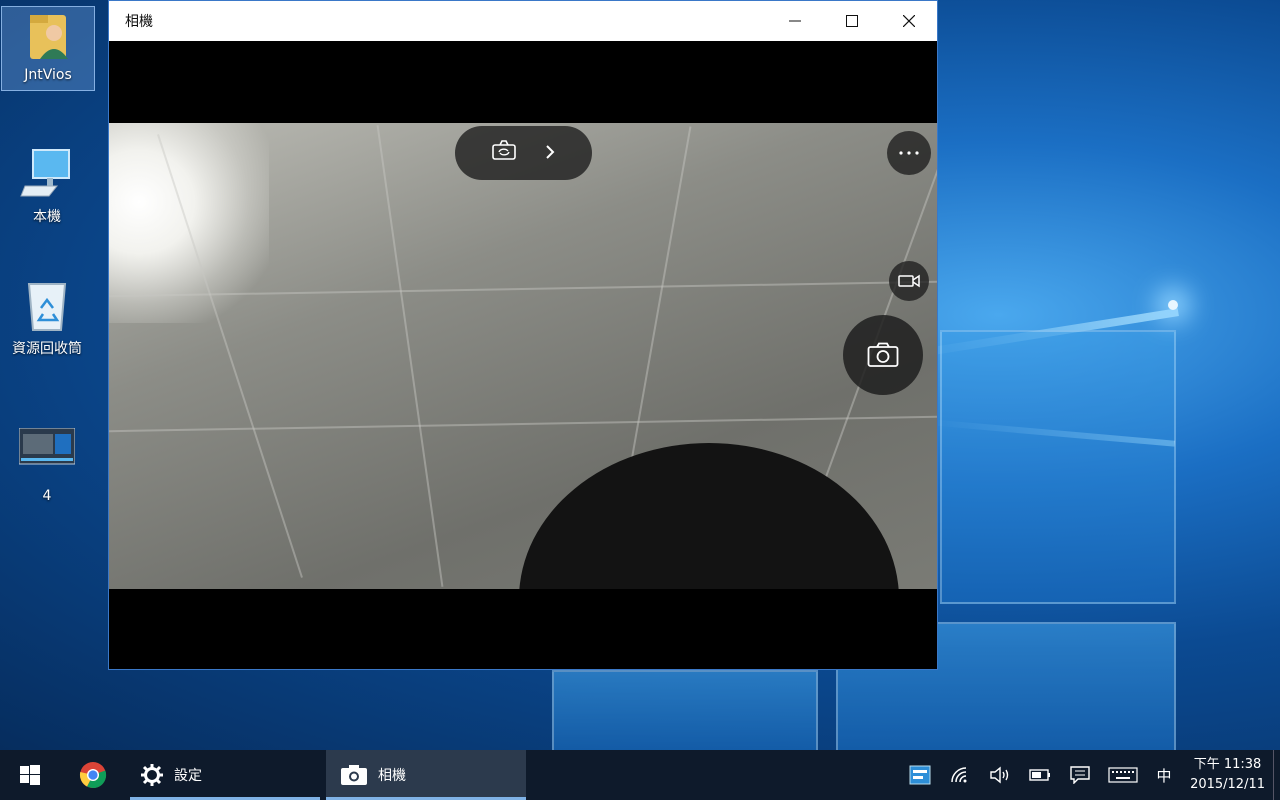  What do you see at coordinates (426, 775) in the screenshot?
I see `taskbar-app-camera: 相機` at bounding box center [426, 775].